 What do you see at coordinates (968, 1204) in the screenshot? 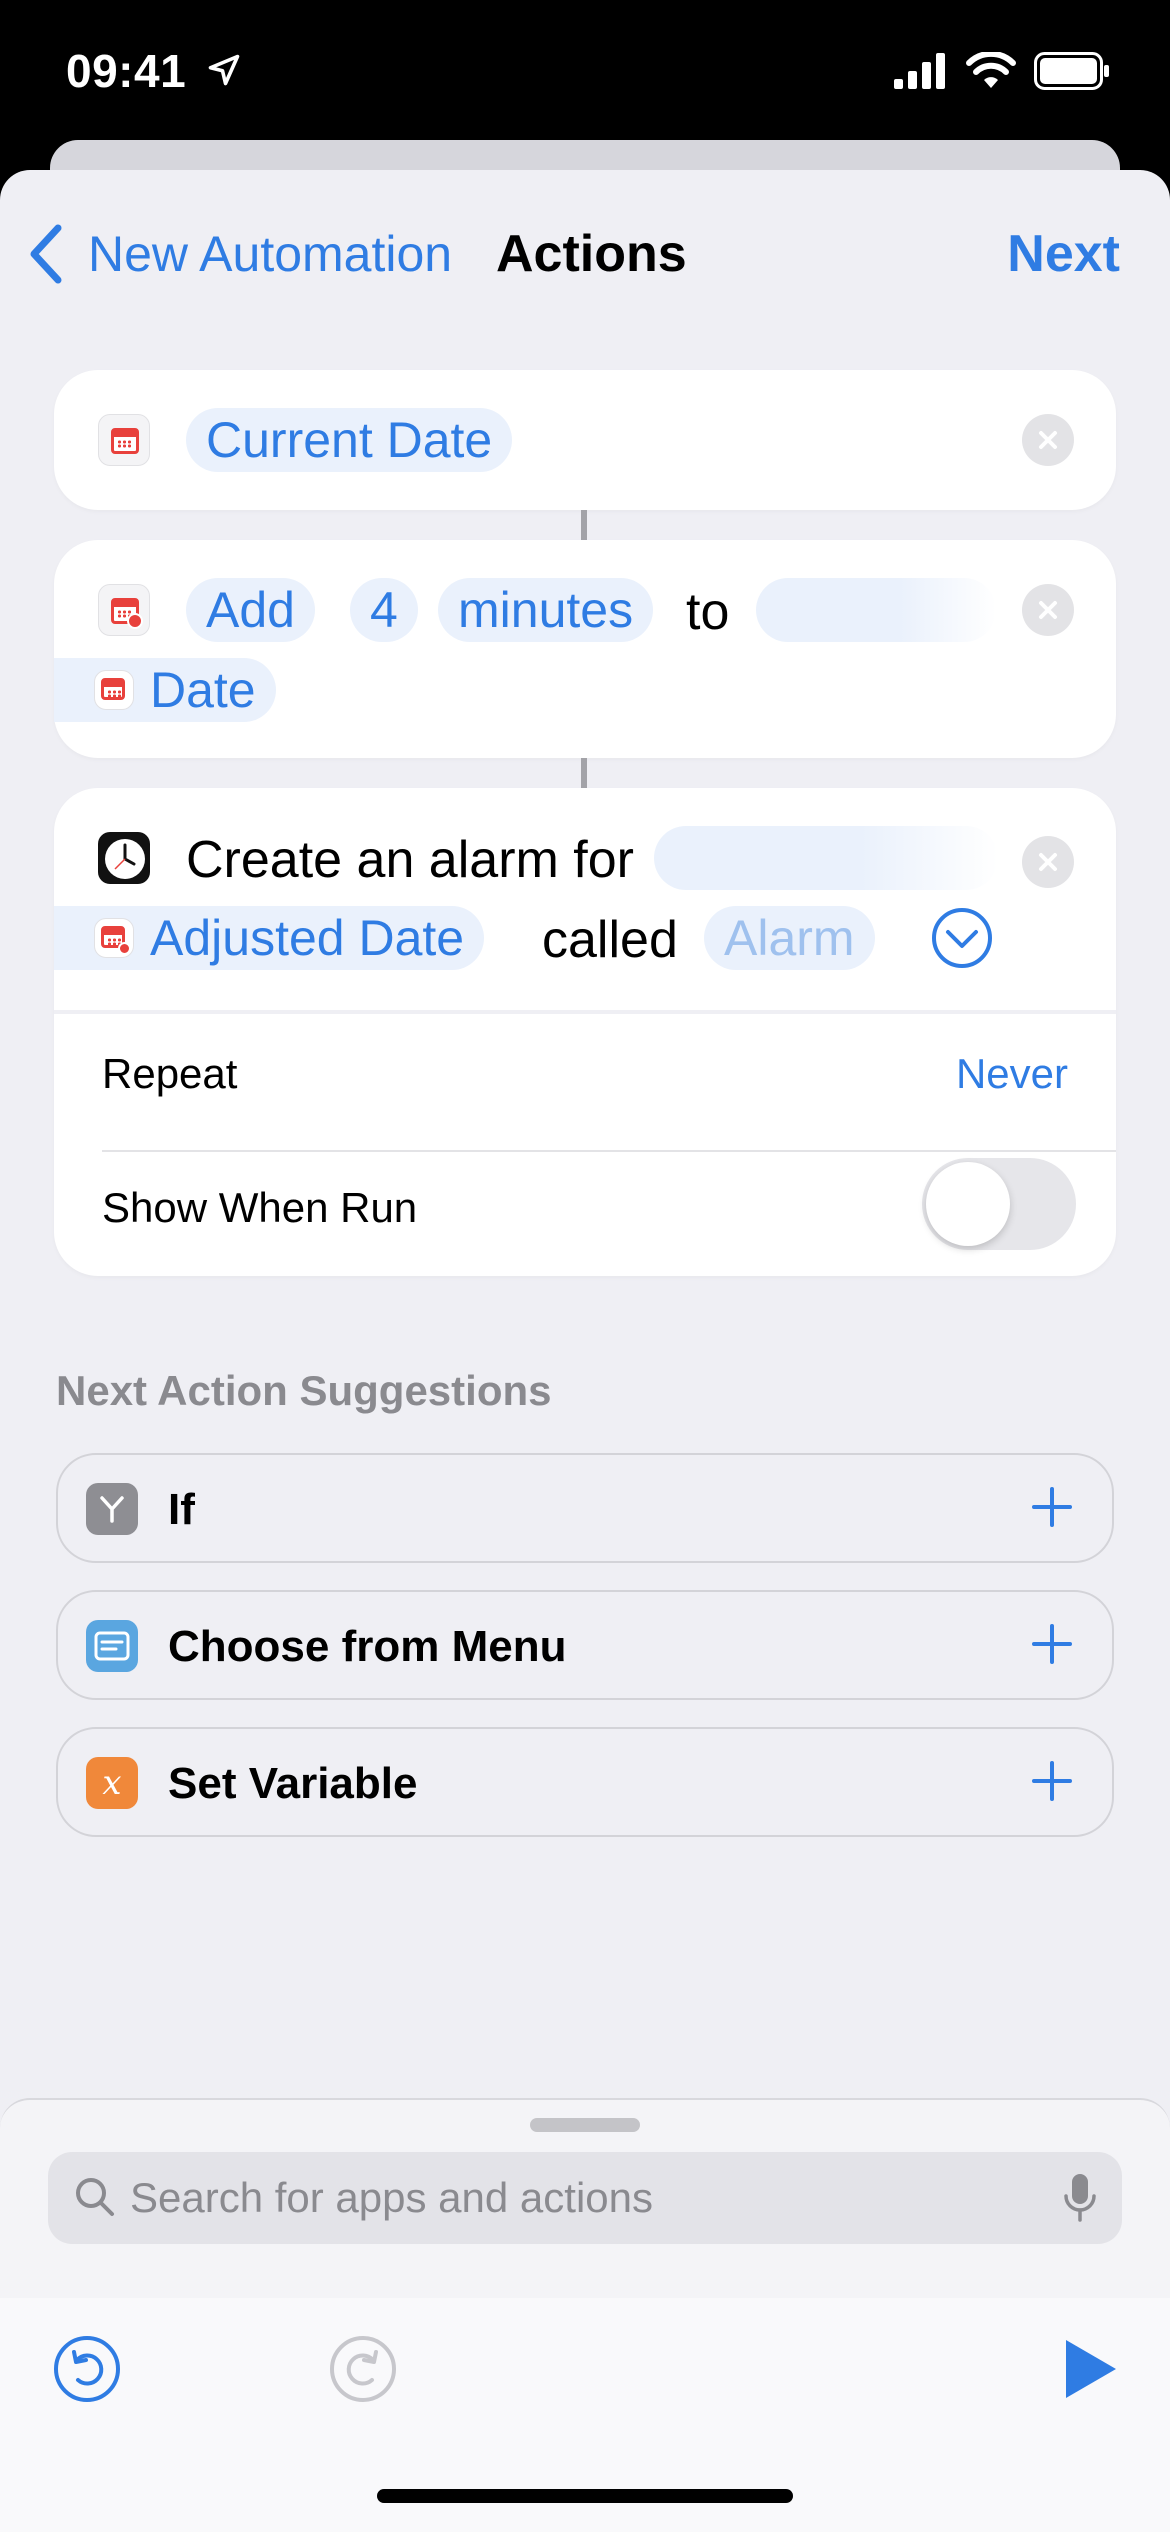
I see `toggle-knob` at bounding box center [968, 1204].